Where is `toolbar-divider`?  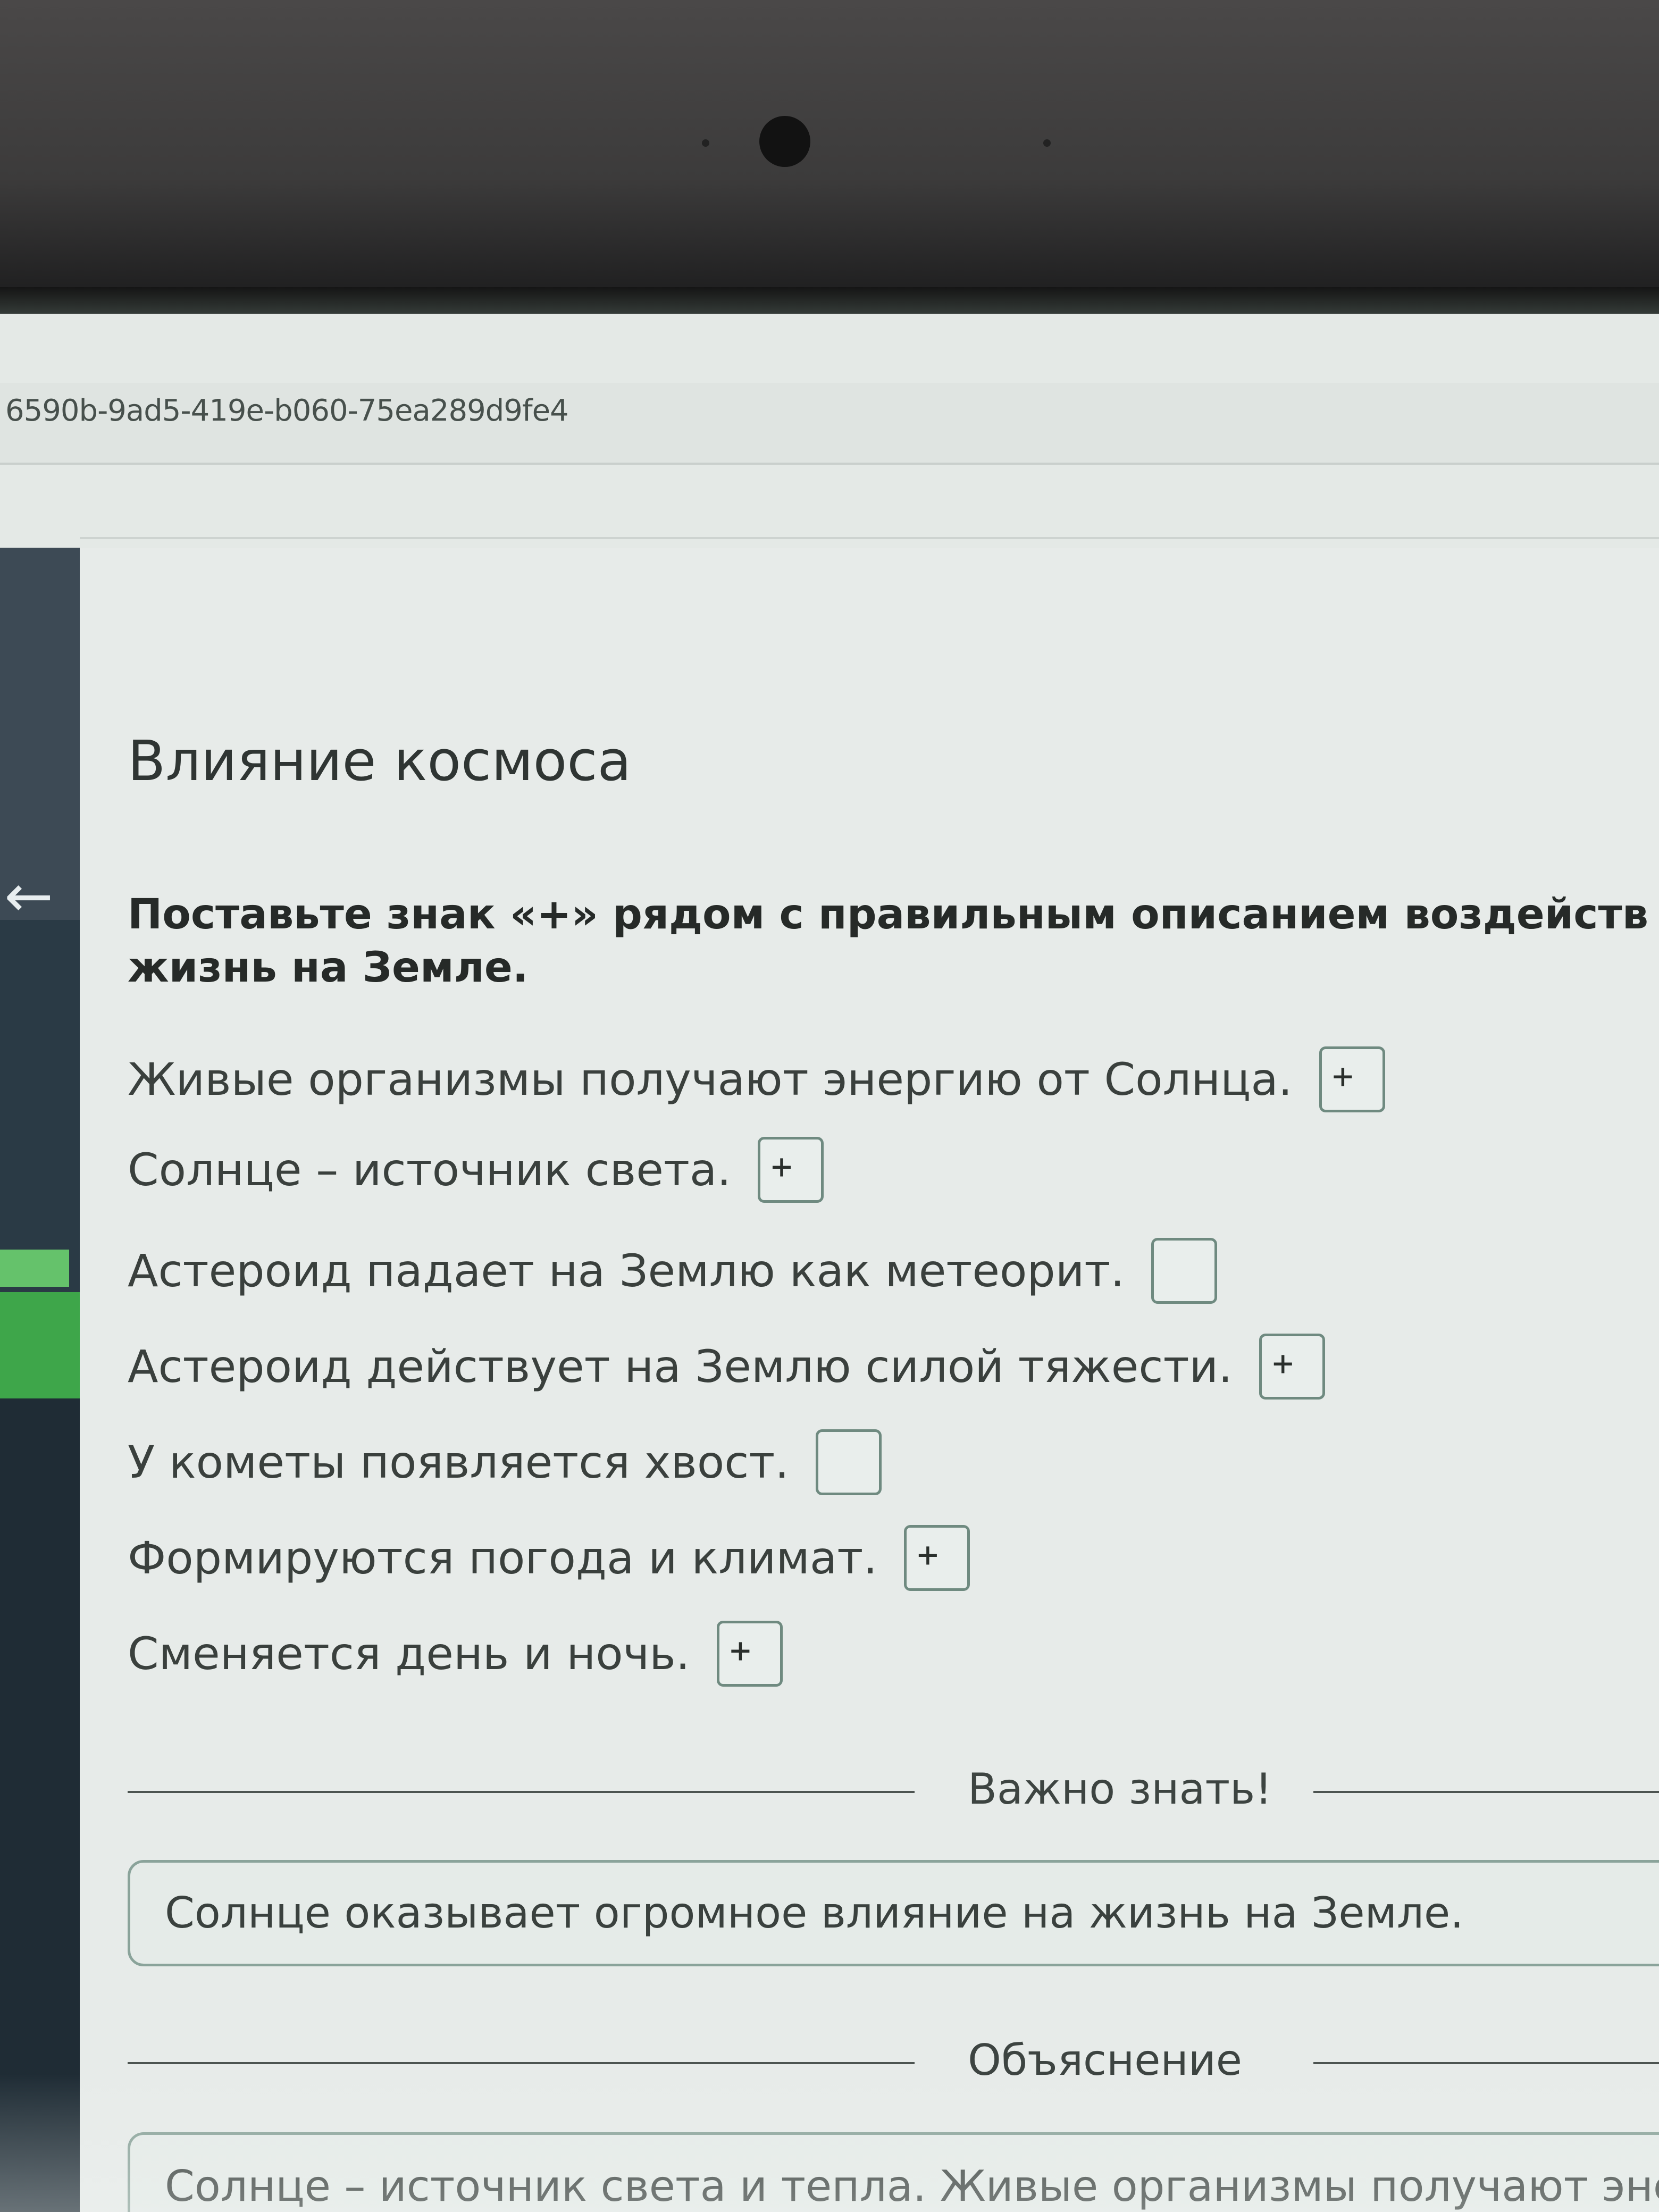
toolbar-divider is located at coordinates (869, 538).